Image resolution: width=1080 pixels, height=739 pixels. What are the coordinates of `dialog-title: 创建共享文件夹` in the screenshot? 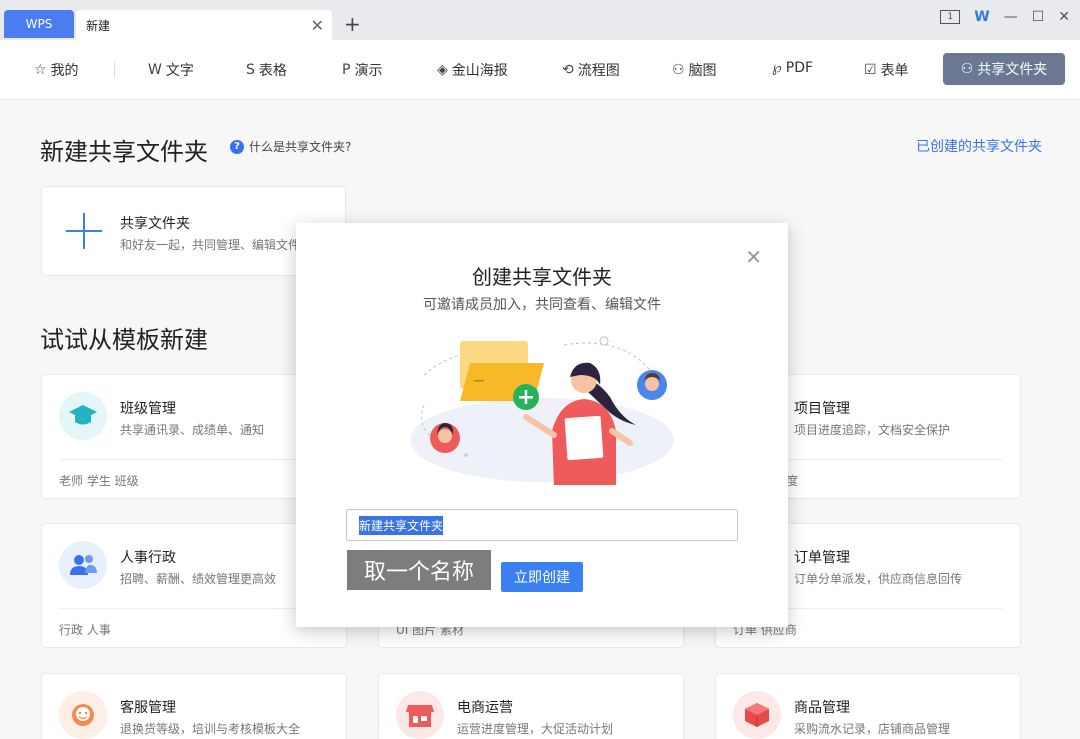 It's located at (542, 277).